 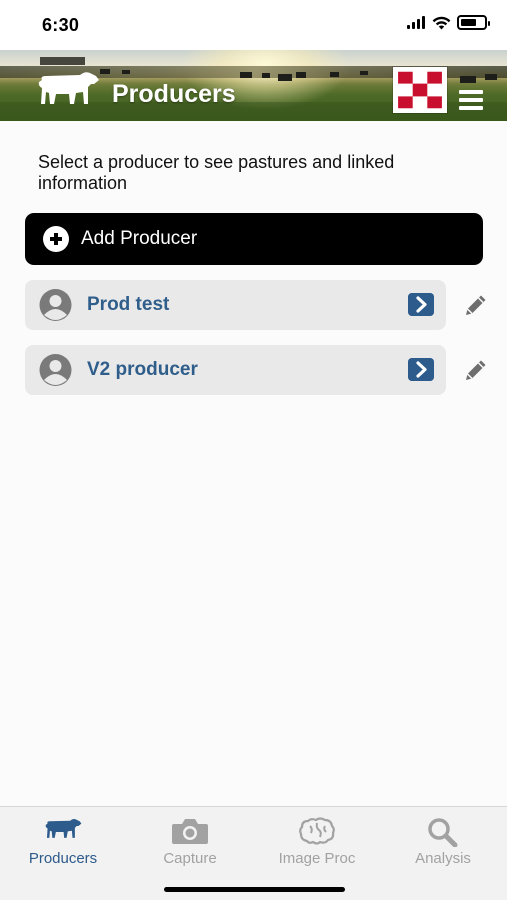 I want to click on tab-label: Capture, so click(x=190, y=858).